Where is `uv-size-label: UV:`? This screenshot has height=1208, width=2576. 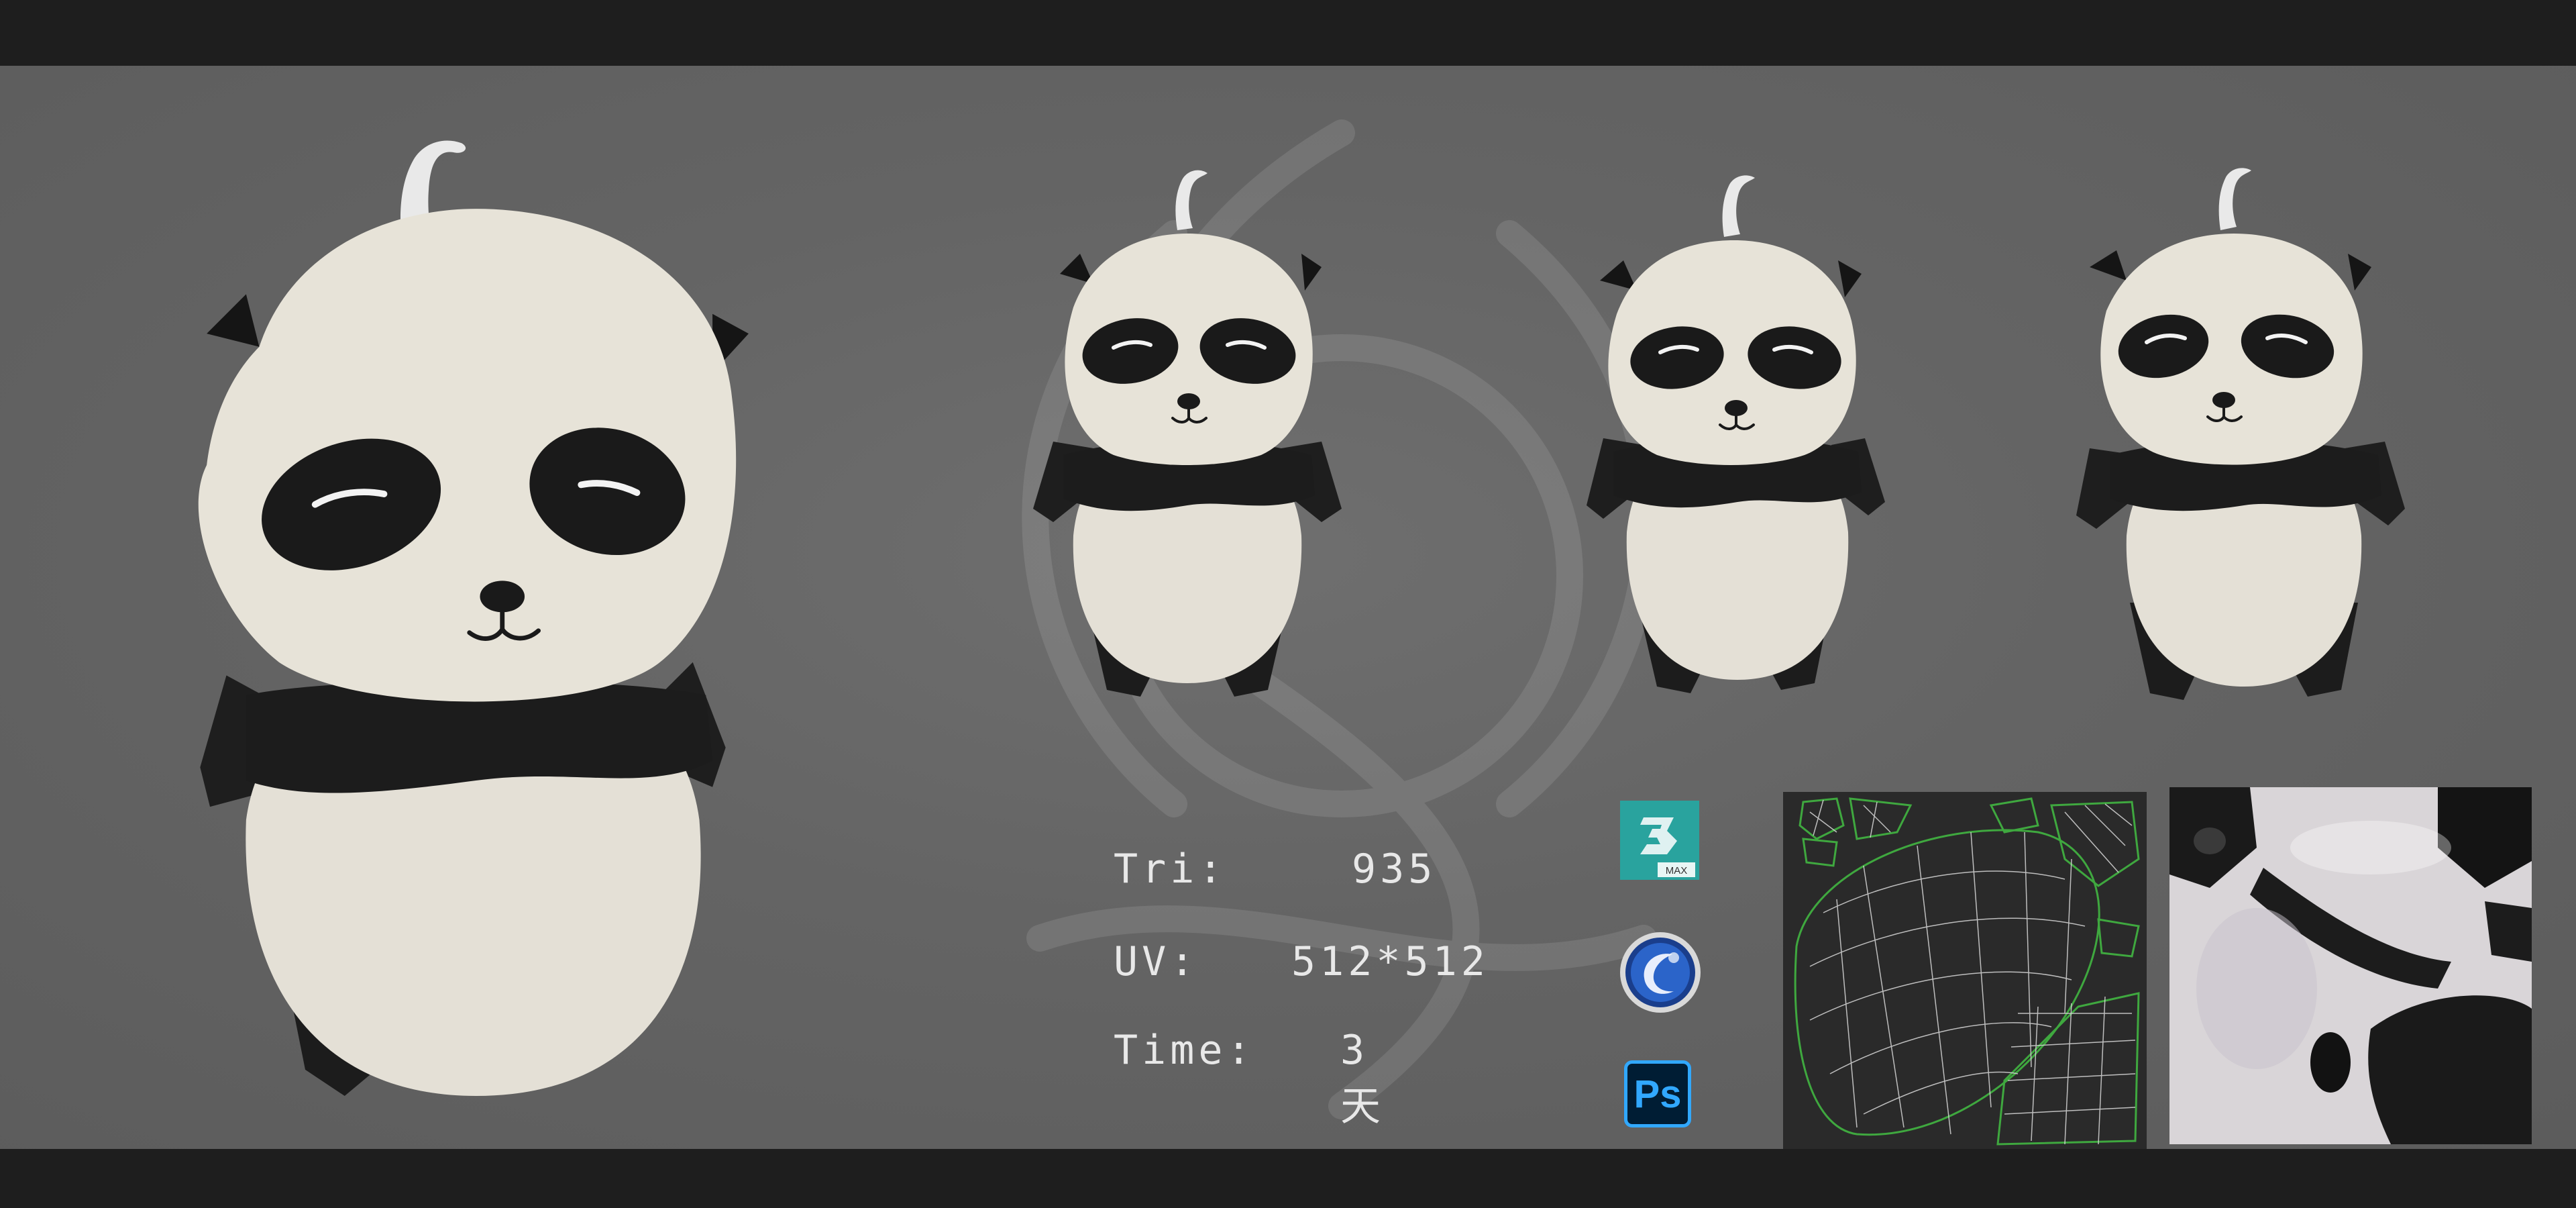
uv-size-label: UV: is located at coordinates (1156, 961).